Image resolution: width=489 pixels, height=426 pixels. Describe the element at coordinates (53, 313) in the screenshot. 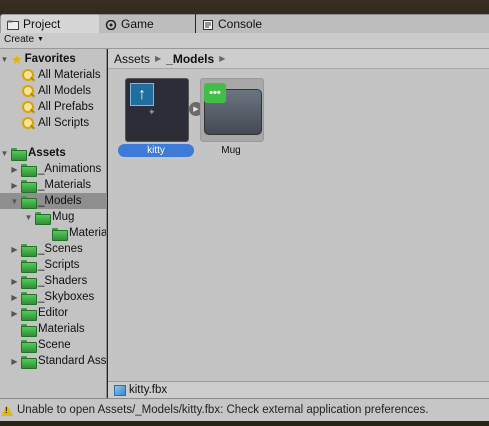

I see `tree-item-label: Editor` at that location.